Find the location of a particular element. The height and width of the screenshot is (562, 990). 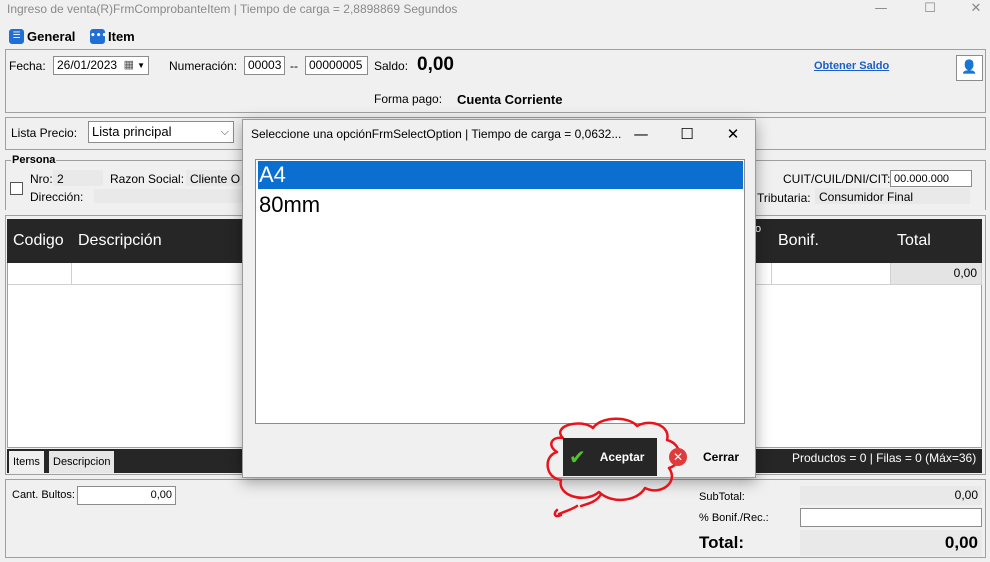

lista-precio-label: Lista Precio: is located at coordinates (44, 133).